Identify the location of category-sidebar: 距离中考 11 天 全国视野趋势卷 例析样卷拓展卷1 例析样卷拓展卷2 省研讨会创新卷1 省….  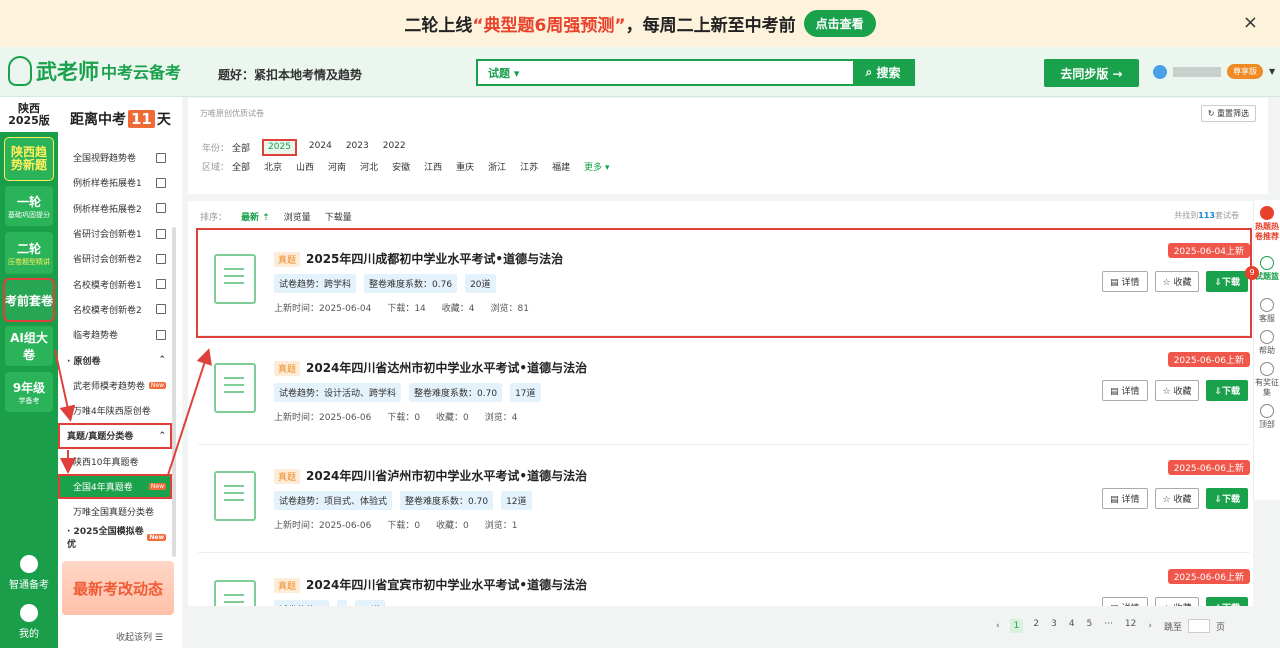
(120, 372).